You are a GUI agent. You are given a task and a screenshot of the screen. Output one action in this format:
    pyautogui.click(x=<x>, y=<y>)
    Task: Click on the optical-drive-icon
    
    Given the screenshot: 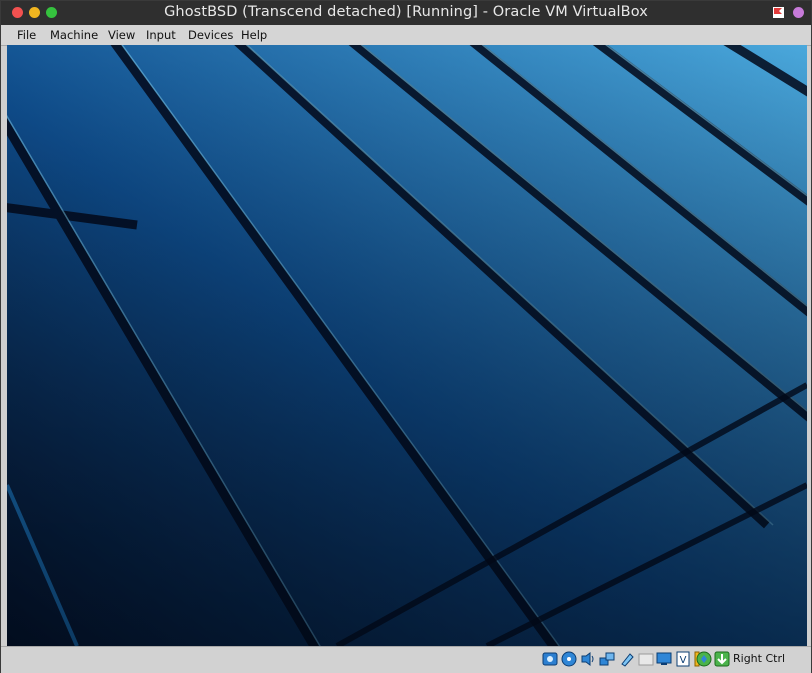 What is the action you would take?
    pyautogui.click(x=569, y=659)
    